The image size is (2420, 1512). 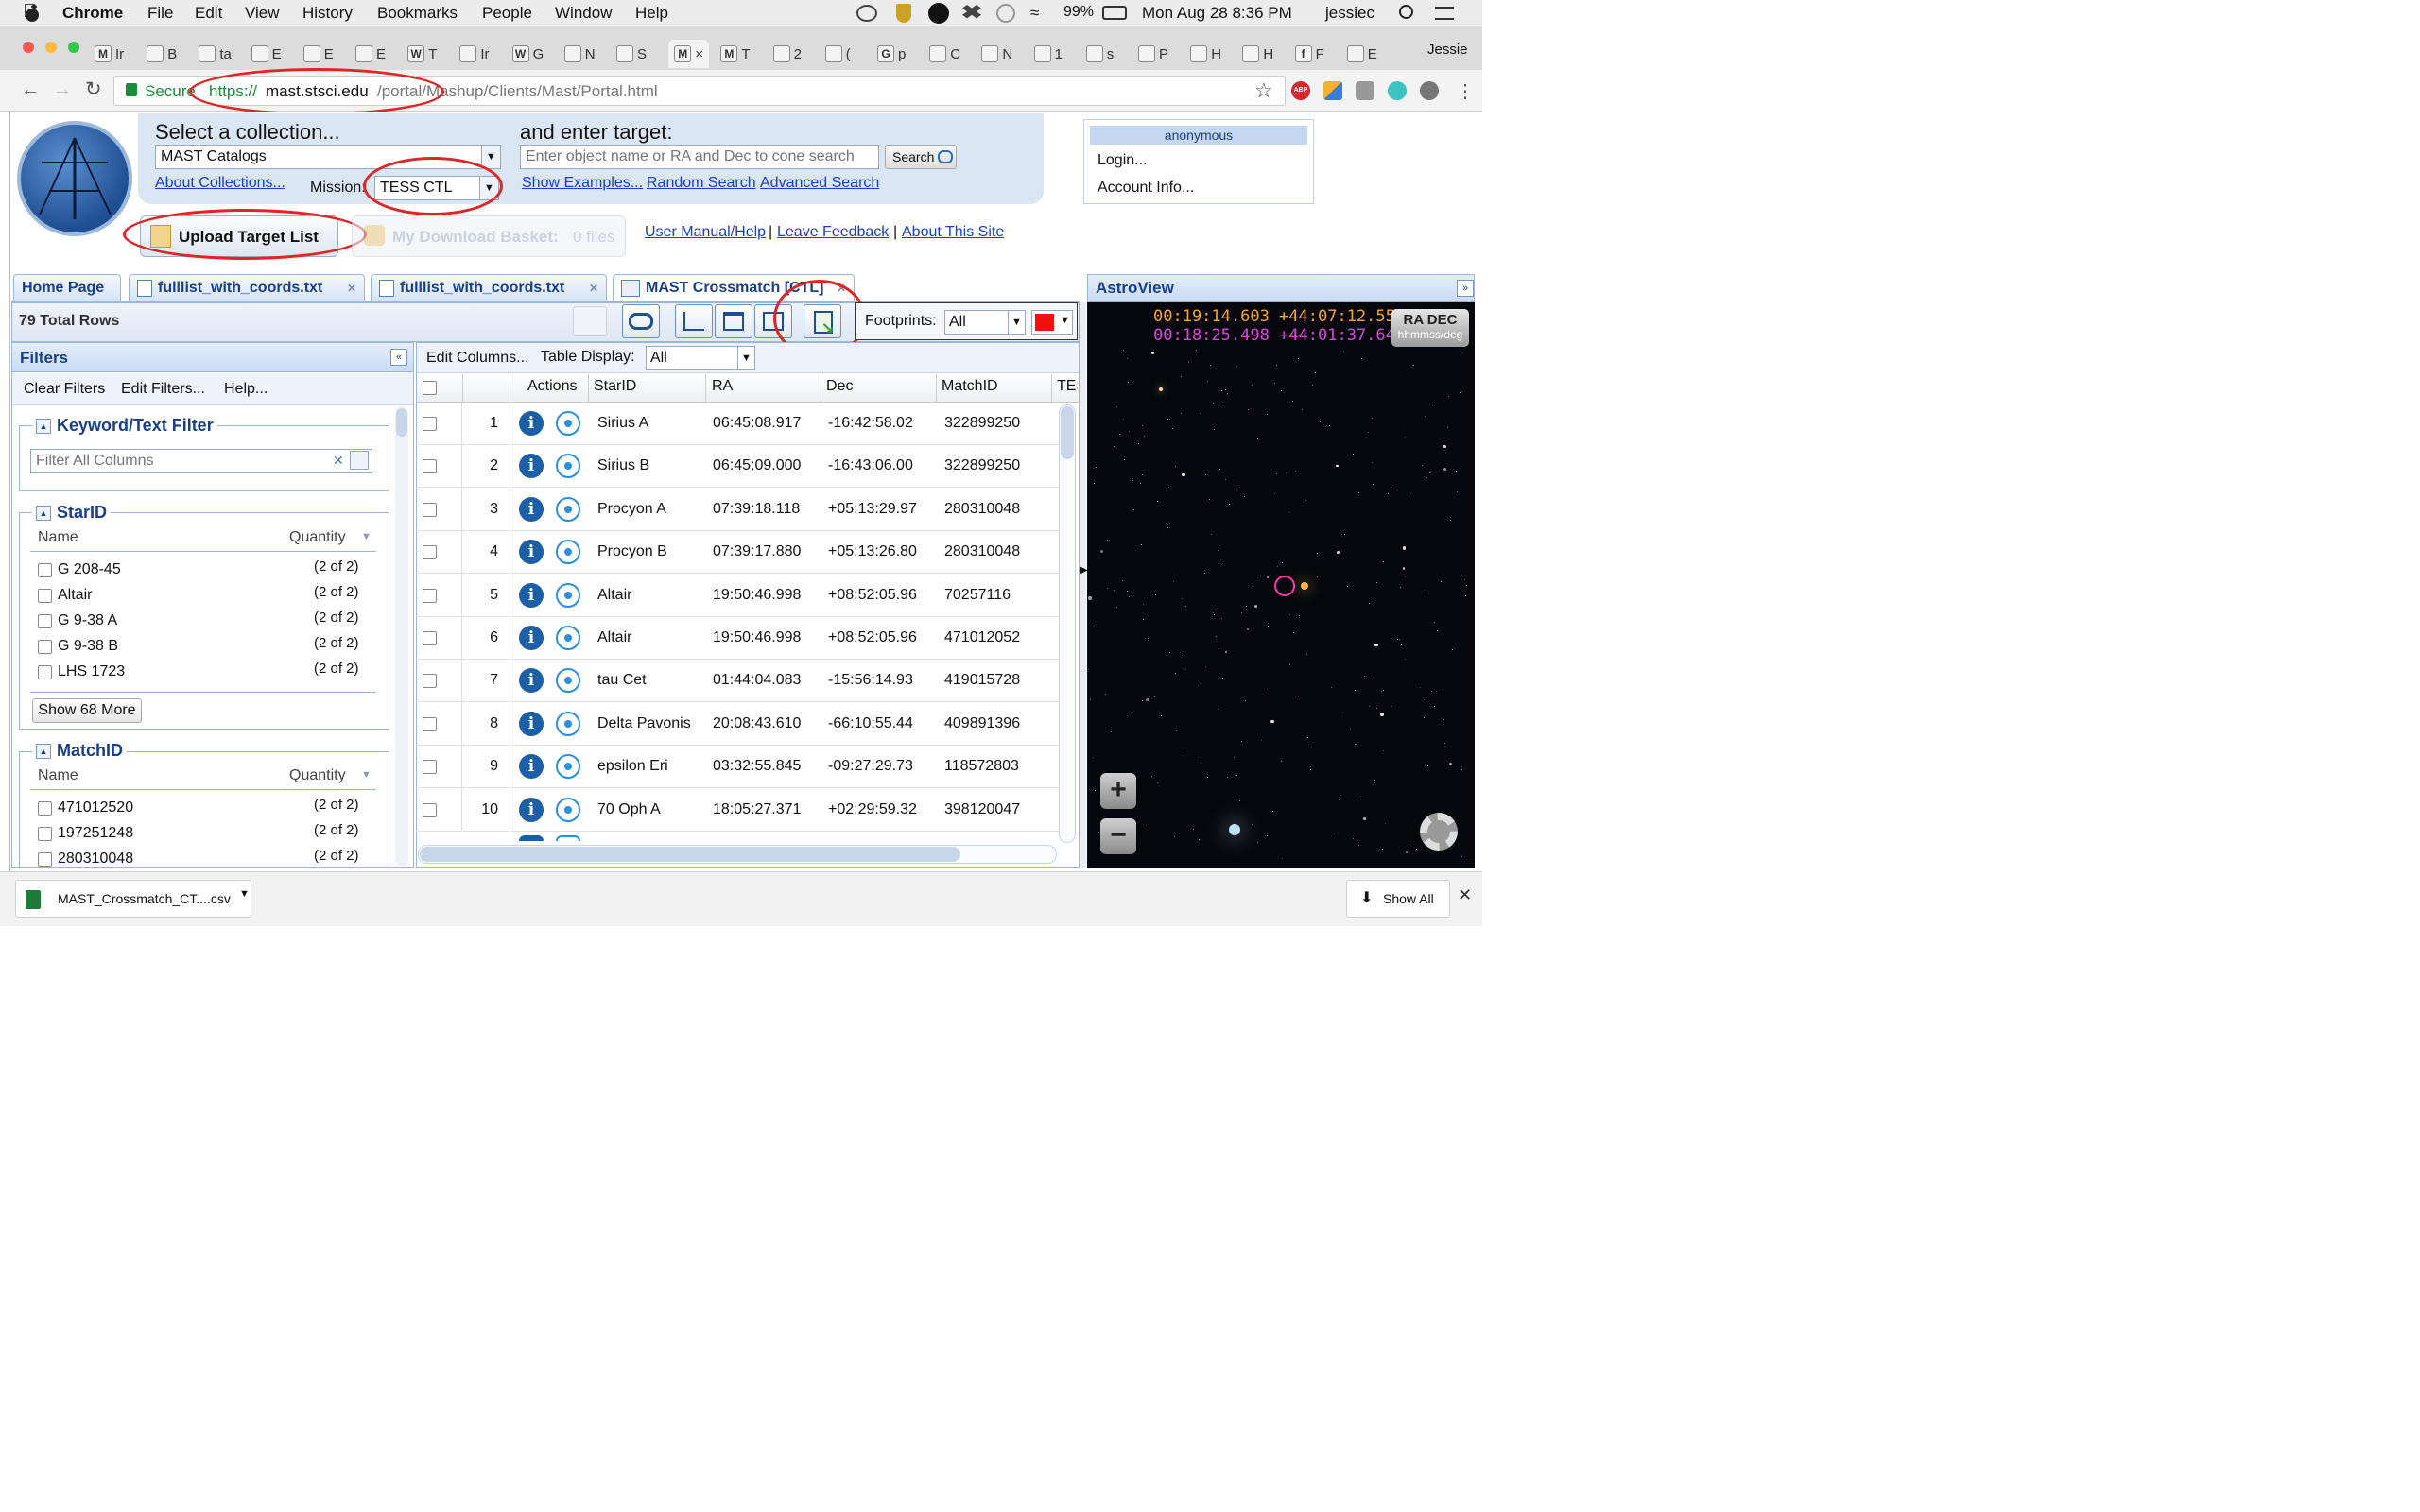 What do you see at coordinates (401, 636) in the screenshot?
I see `filters-scrollbar` at bounding box center [401, 636].